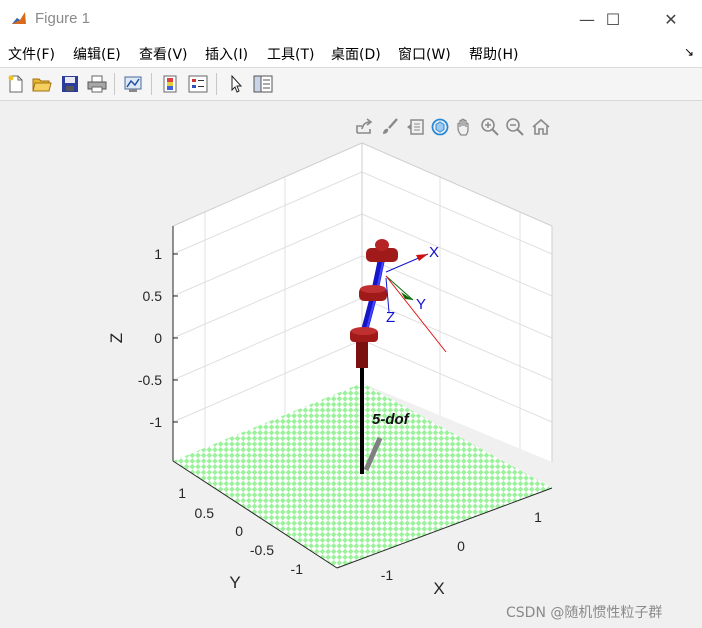 The image size is (702, 628). I want to click on z-tick-label: 1, so click(158, 254).